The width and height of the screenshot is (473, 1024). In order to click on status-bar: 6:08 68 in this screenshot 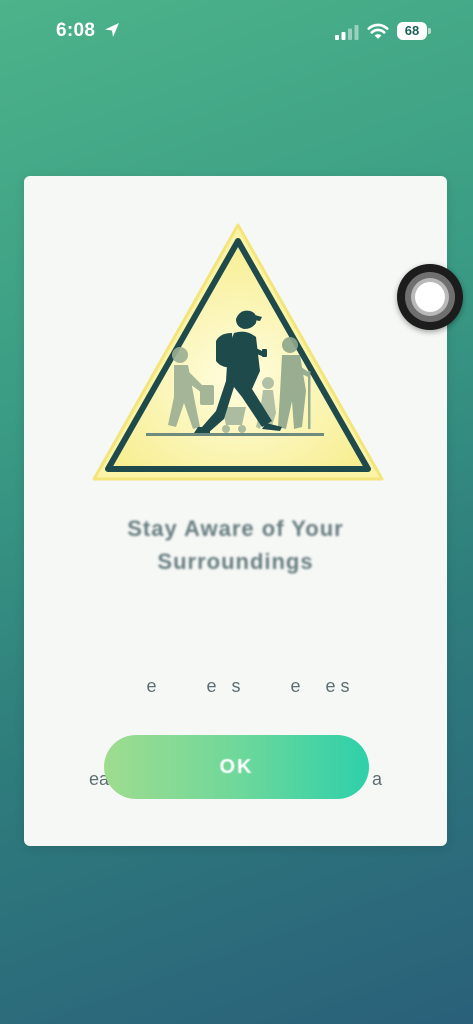, I will do `click(236, 31)`.